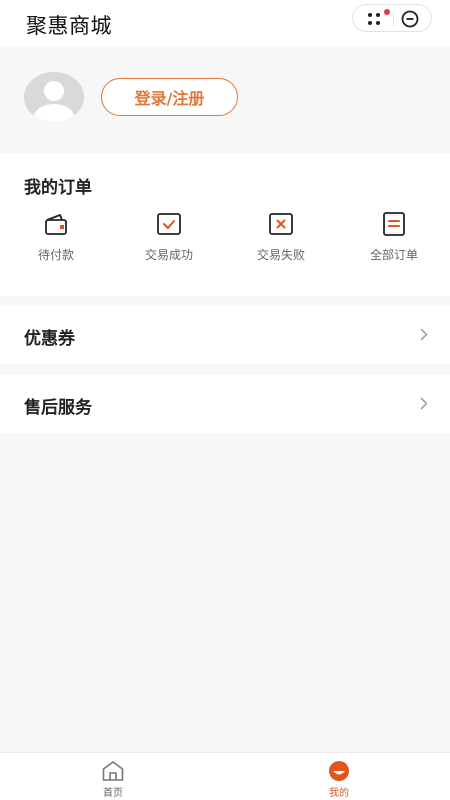 Image resolution: width=450 pixels, height=800 pixels. I want to click on list-icon, so click(394, 224).